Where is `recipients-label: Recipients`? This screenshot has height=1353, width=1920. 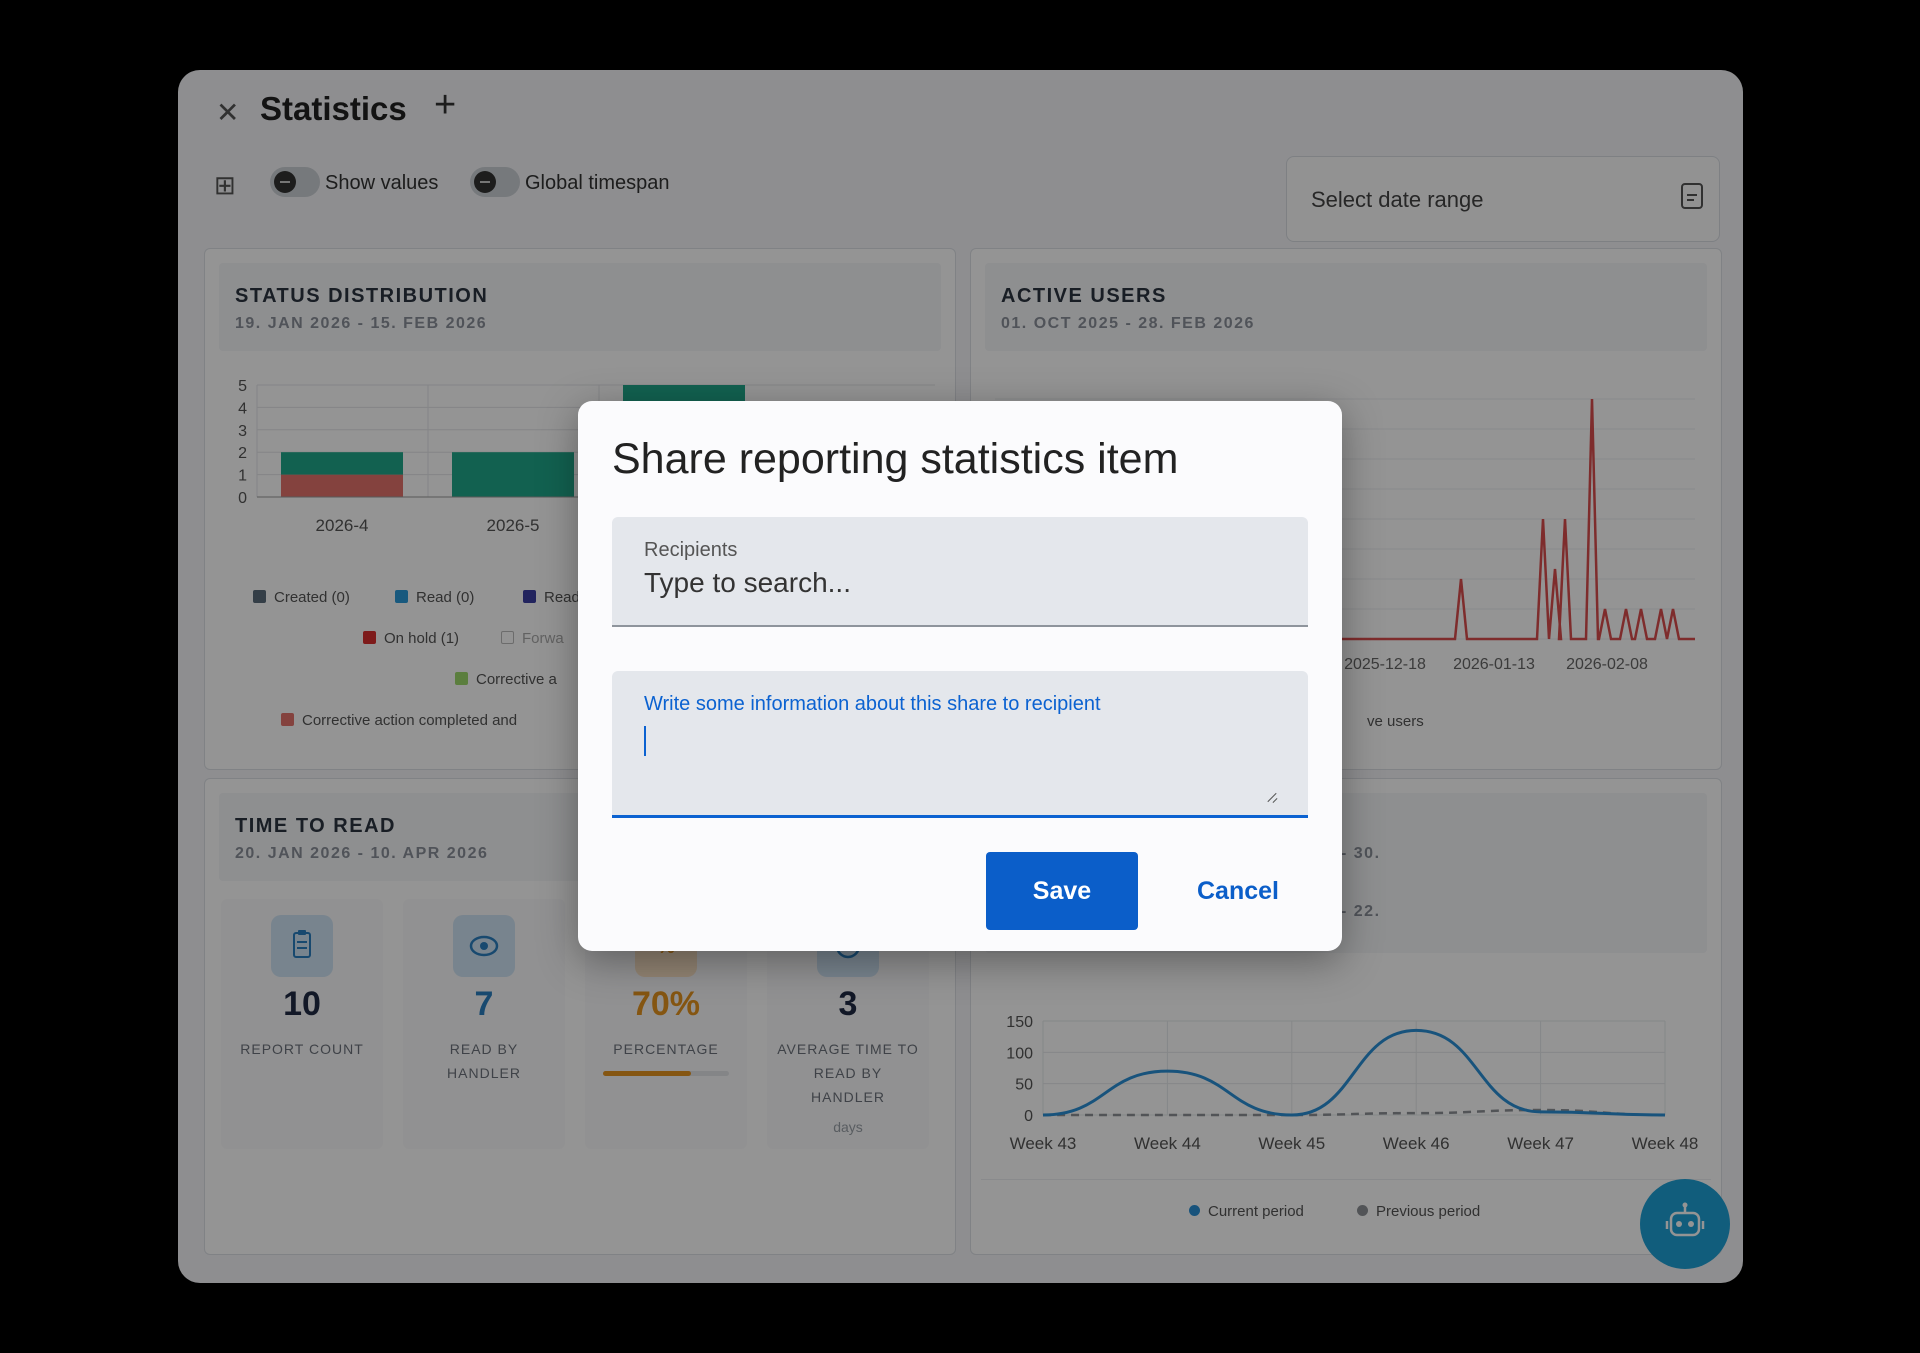 recipients-label: Recipients is located at coordinates (691, 550).